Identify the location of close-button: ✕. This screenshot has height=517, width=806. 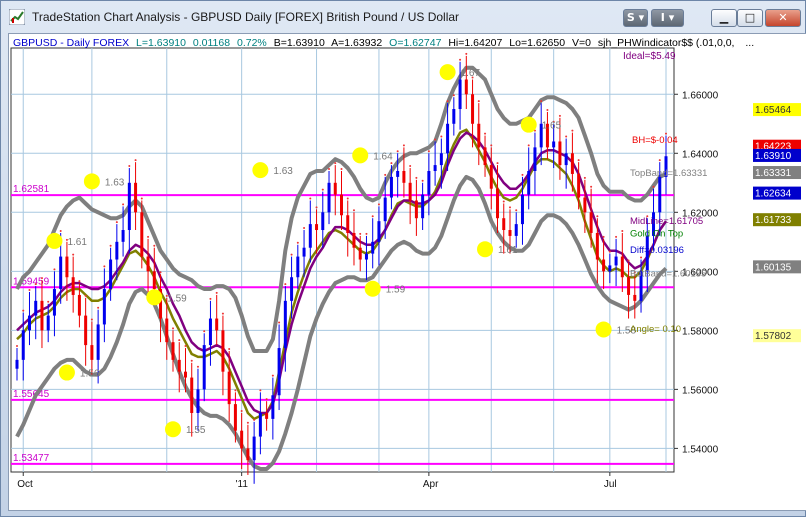
(783, 18).